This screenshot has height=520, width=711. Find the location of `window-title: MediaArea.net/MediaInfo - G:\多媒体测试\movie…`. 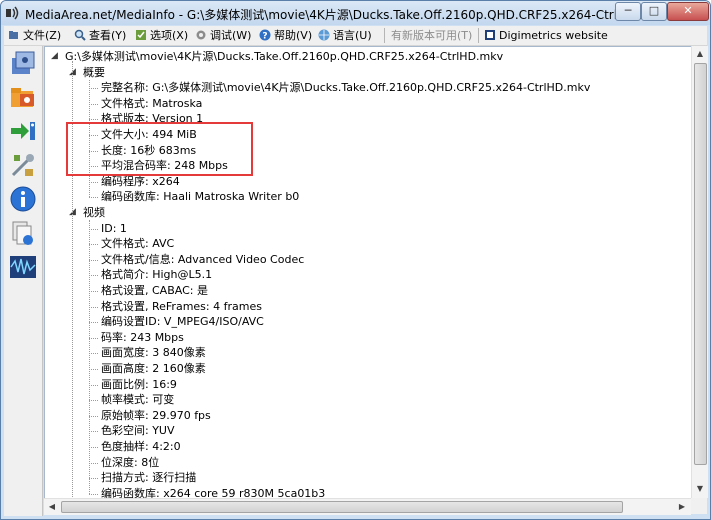

window-title: MediaArea.net/MediaInfo - G:\多媒体测试\movie… is located at coordinates (345, 15).